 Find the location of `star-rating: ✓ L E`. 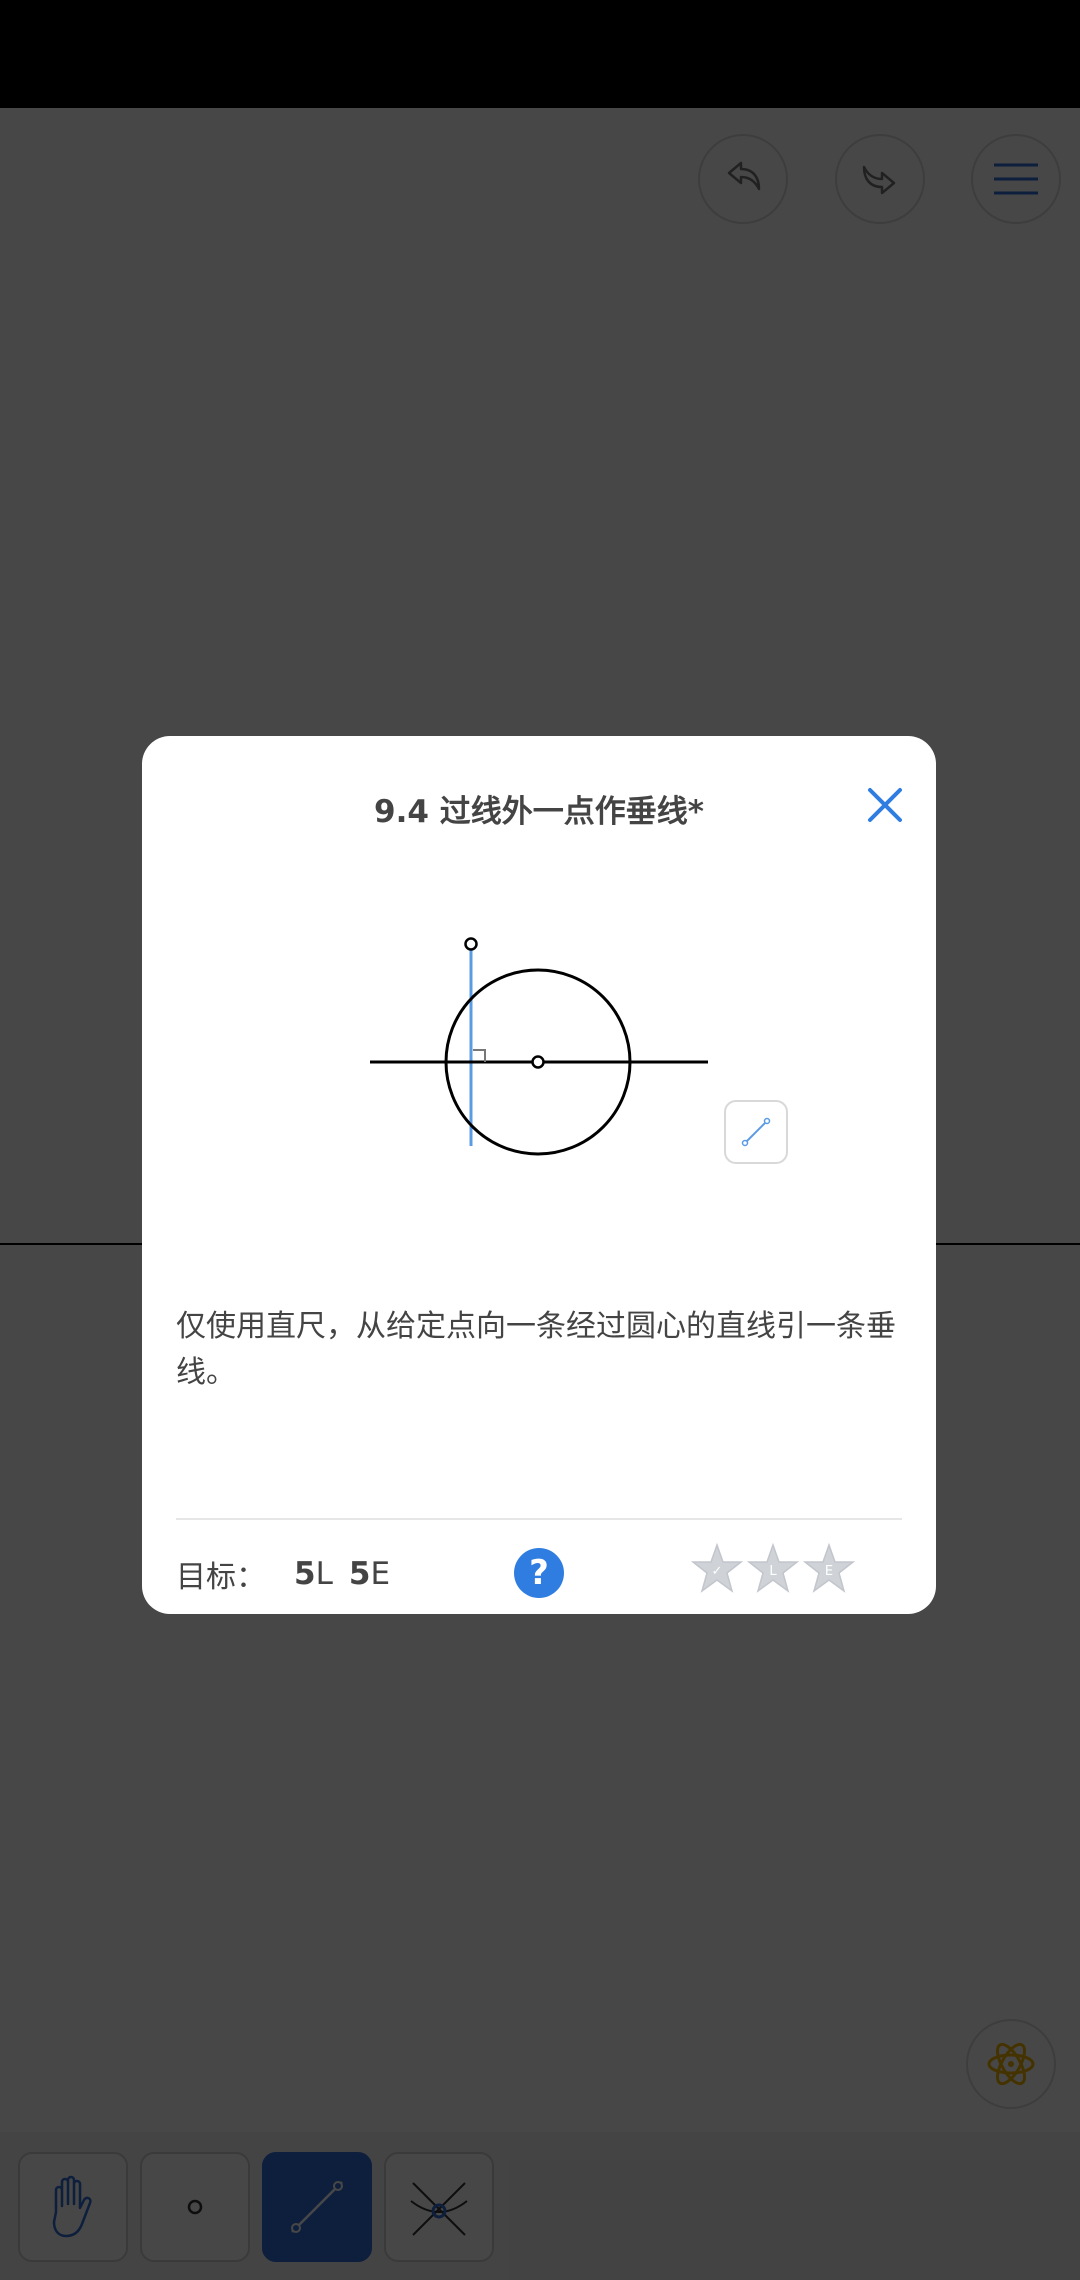

star-rating: ✓ L E is located at coordinates (773, 1569).